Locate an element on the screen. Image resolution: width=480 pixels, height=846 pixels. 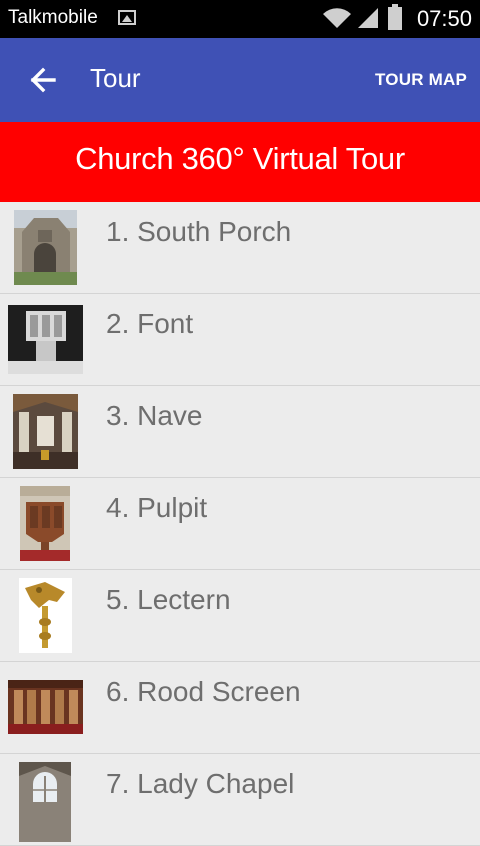
tour-item-label: 2. Font is located at coordinates (150, 323).